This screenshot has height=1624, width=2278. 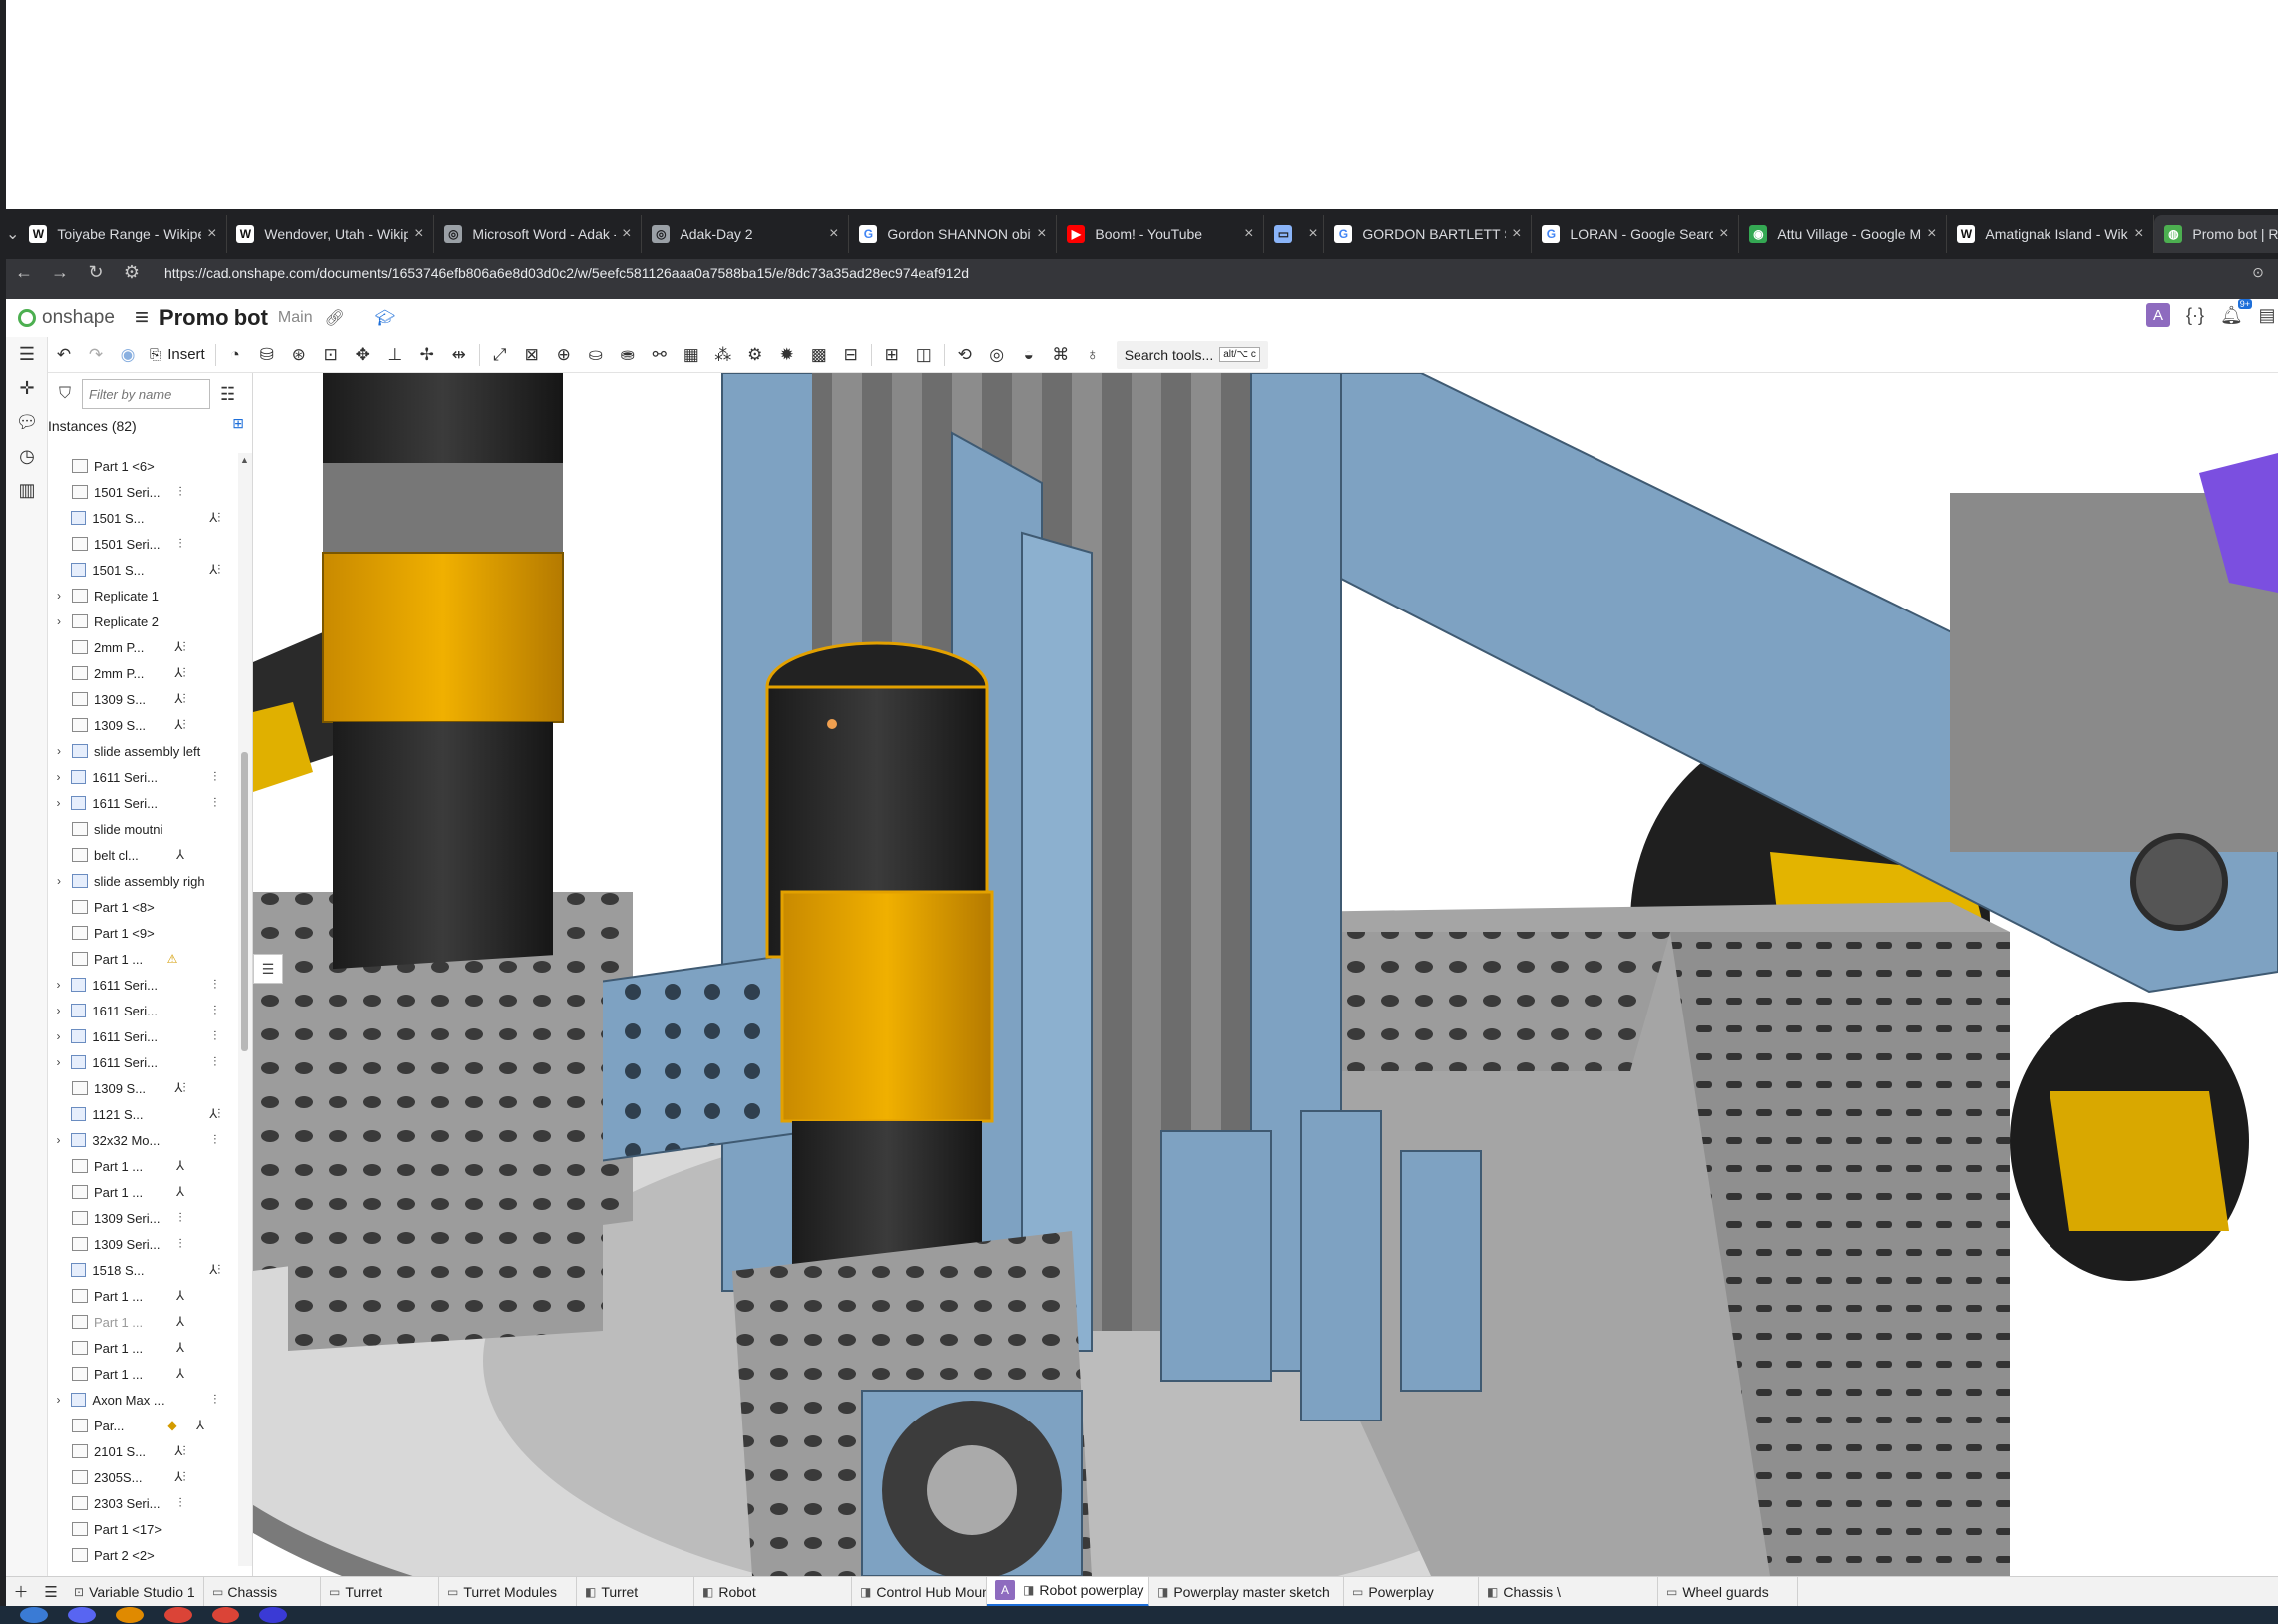 What do you see at coordinates (997, 355) in the screenshot?
I see `interference-icon: ◎` at bounding box center [997, 355].